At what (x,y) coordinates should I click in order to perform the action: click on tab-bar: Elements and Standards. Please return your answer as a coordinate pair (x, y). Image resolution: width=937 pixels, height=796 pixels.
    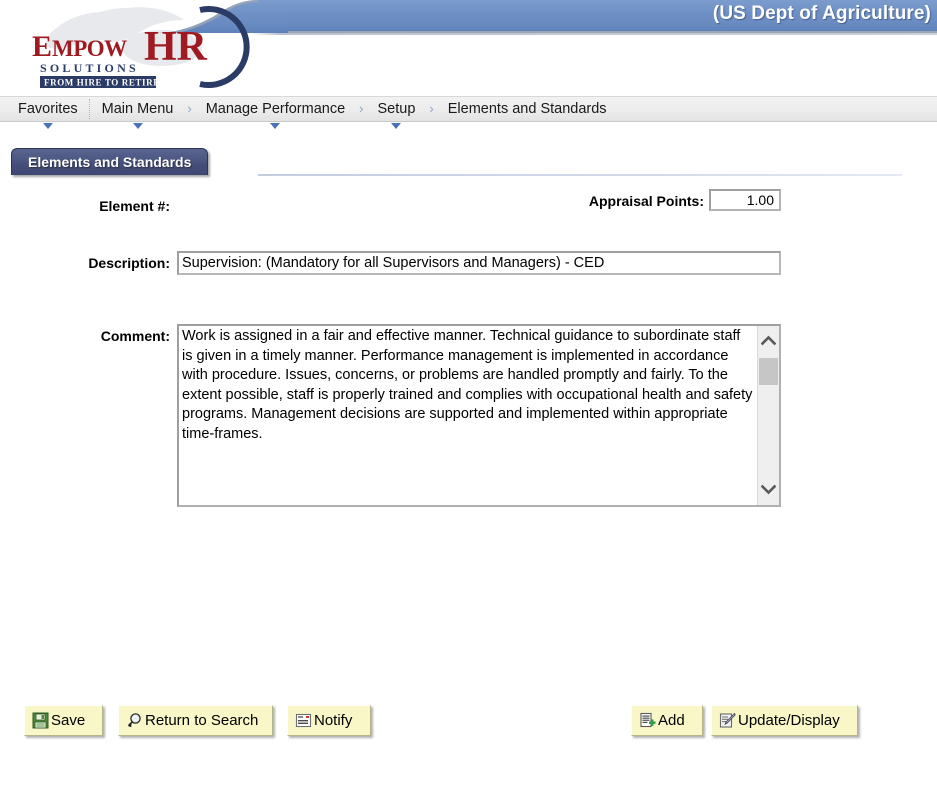
    Looking at the image, I should click on (468, 164).